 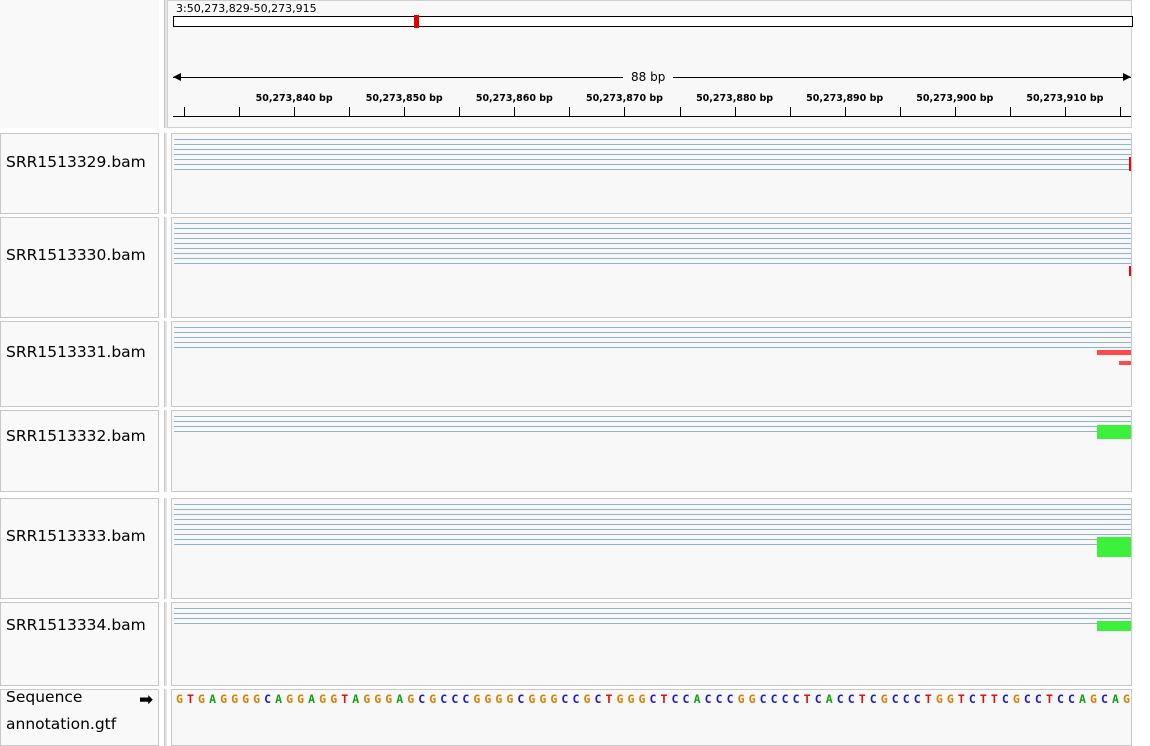 I want to click on ruler-tick-label: 50,273,910 bp, so click(x=1065, y=98).